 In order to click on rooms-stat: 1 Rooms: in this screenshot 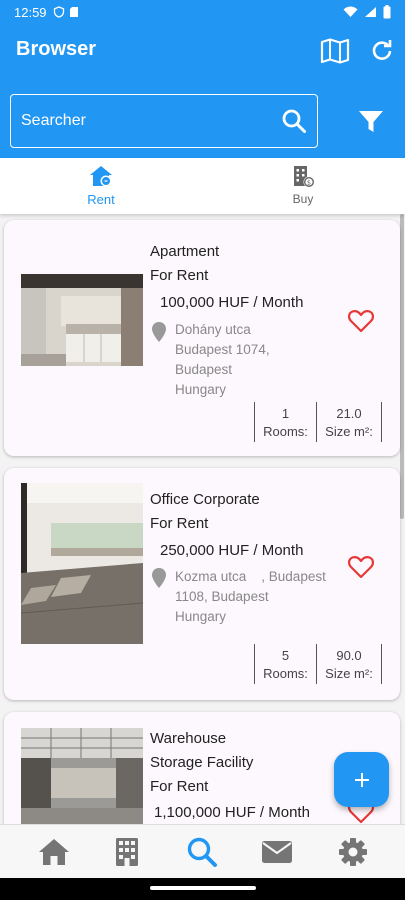, I will do `click(285, 422)`.